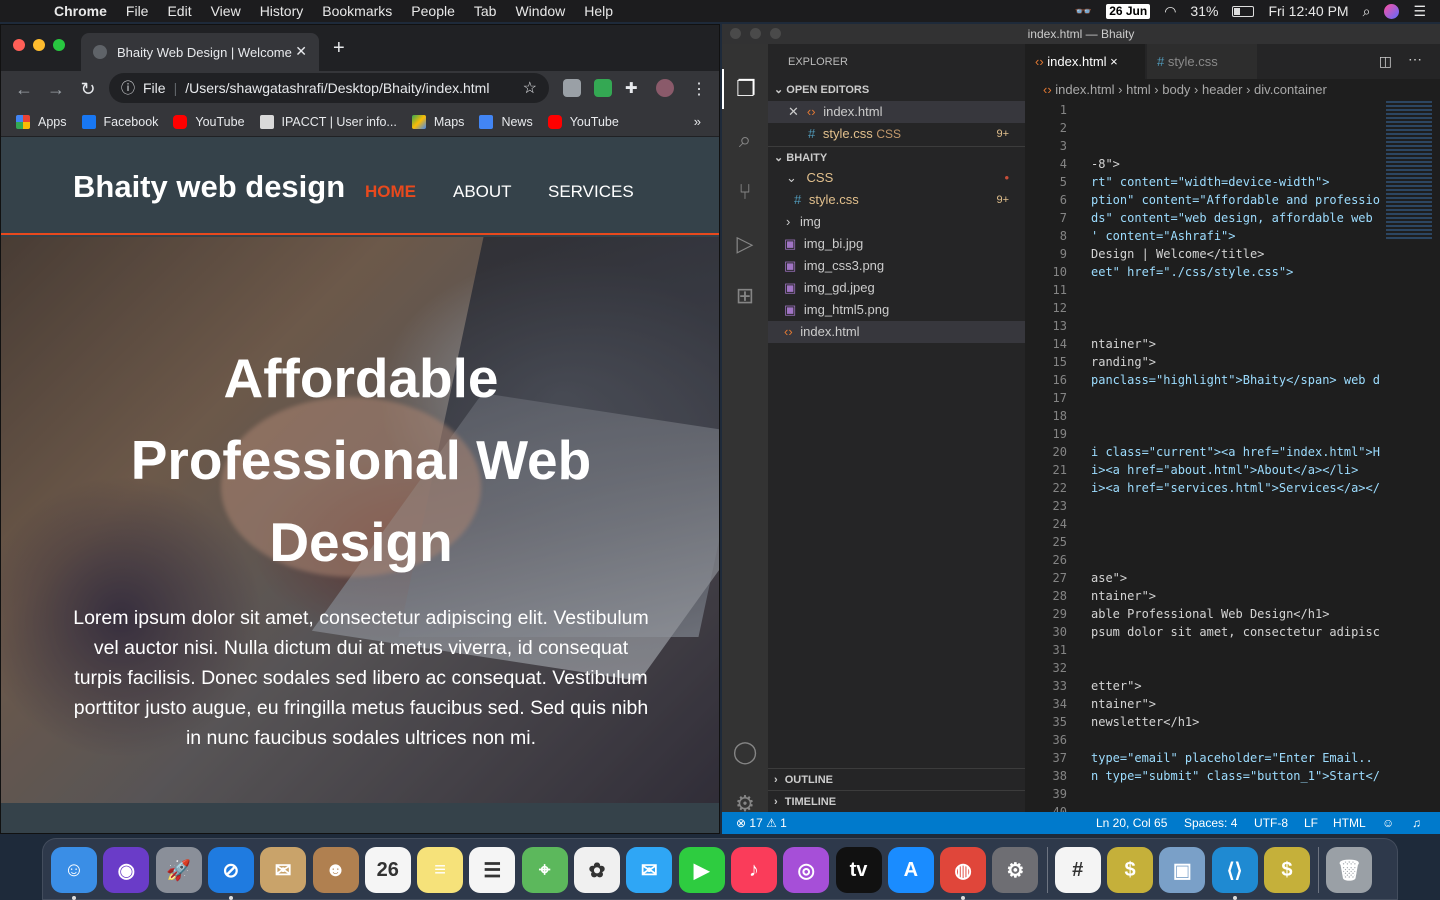 The height and width of the screenshot is (900, 1440). What do you see at coordinates (1232, 794) in the screenshot?
I see `code-line: 39` at bounding box center [1232, 794].